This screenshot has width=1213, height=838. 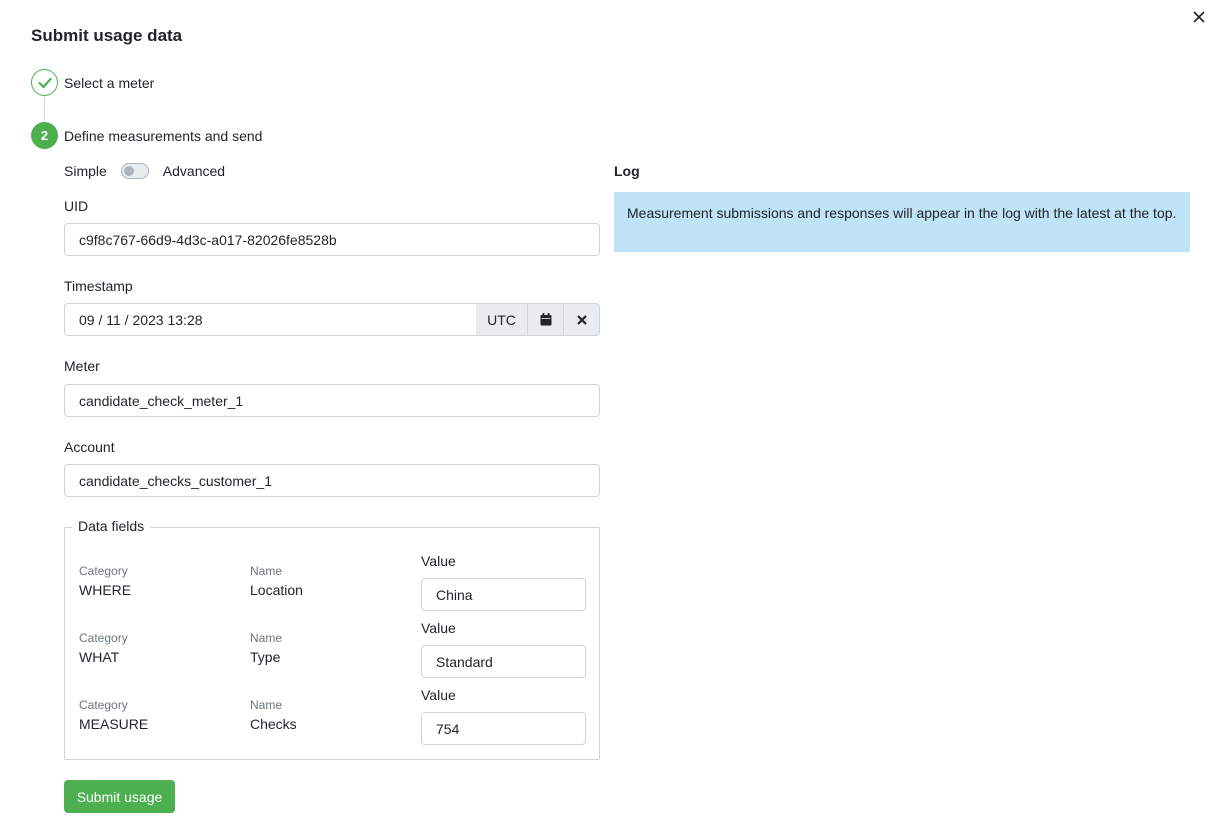 I want to click on timestamp-input-group: 09 / 11 / 2023 13:28 UTC, so click(x=332, y=319).